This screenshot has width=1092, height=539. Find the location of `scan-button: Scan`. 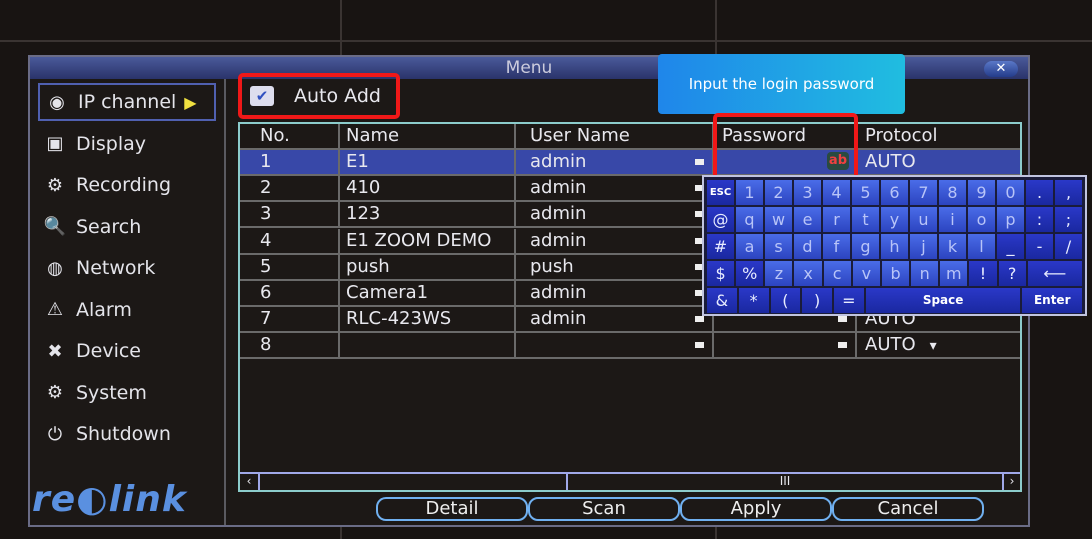

scan-button: Scan is located at coordinates (604, 509).